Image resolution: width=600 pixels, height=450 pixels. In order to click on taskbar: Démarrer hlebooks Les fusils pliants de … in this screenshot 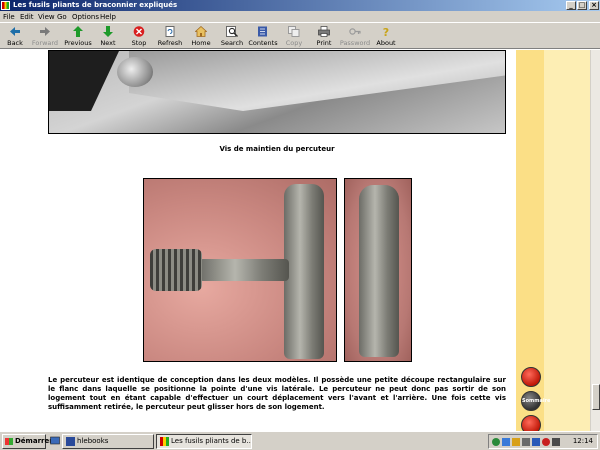, I will do `click(300, 440)`.